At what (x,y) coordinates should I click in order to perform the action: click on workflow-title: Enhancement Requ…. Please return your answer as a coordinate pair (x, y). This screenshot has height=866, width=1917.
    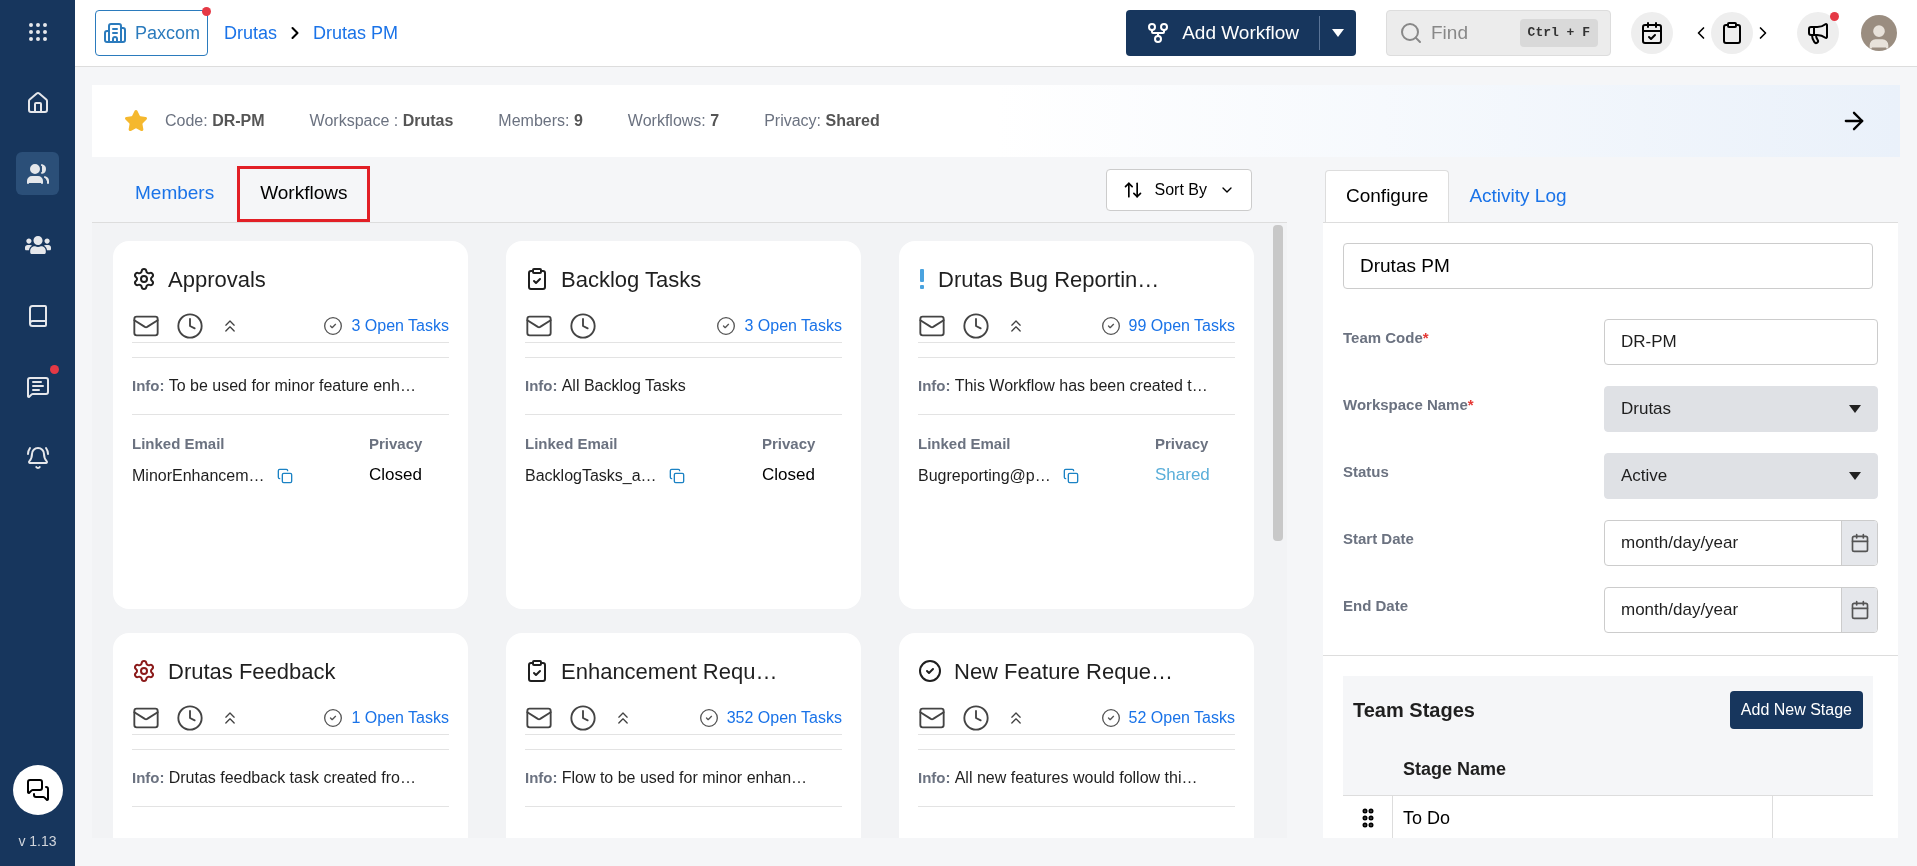
    Looking at the image, I should click on (669, 671).